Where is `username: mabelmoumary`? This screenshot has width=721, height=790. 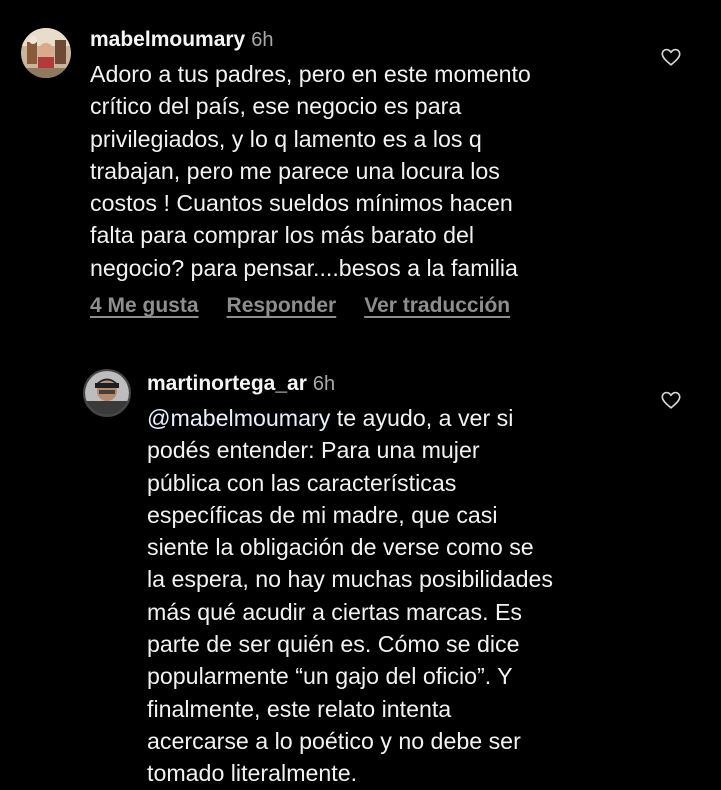 username: mabelmoumary is located at coordinates (167, 39).